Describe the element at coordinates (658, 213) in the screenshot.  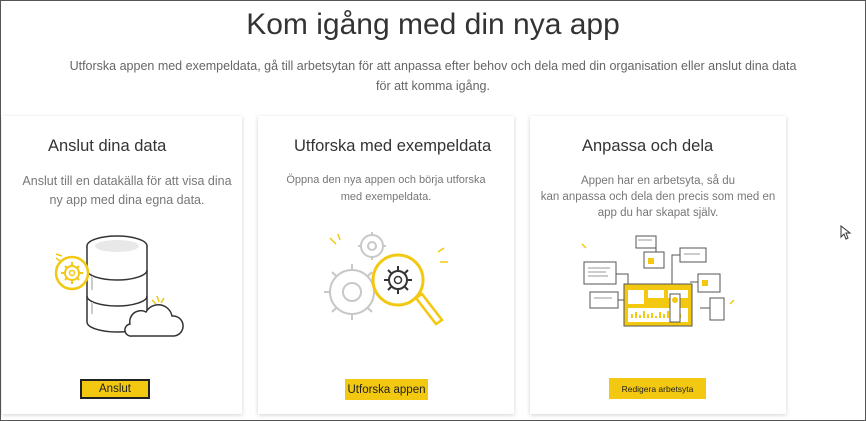
I see `desc-line-3: app du har skapat själv.` at that location.